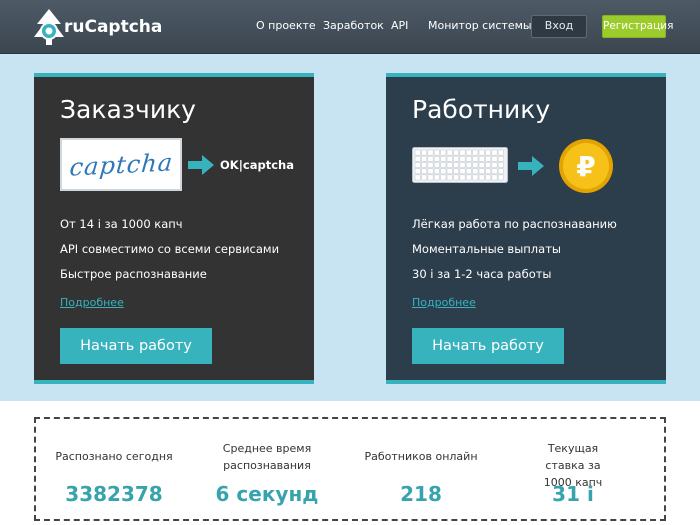  What do you see at coordinates (267, 457) in the screenshot?
I see `stat-label: Среднее время распознавания` at bounding box center [267, 457].